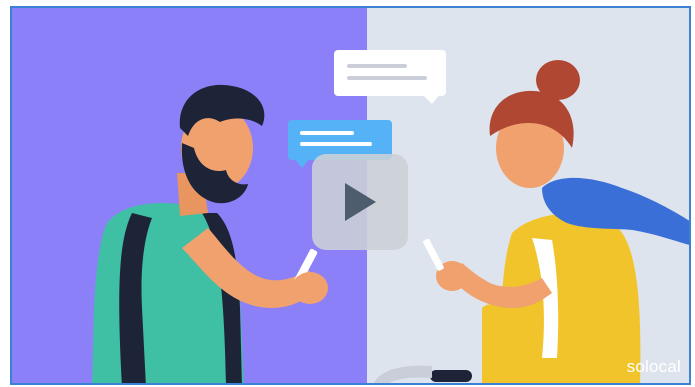 This screenshot has height=387, width=695. What do you see at coordinates (390, 77) in the screenshot?
I see `white-chat-bubble` at bounding box center [390, 77].